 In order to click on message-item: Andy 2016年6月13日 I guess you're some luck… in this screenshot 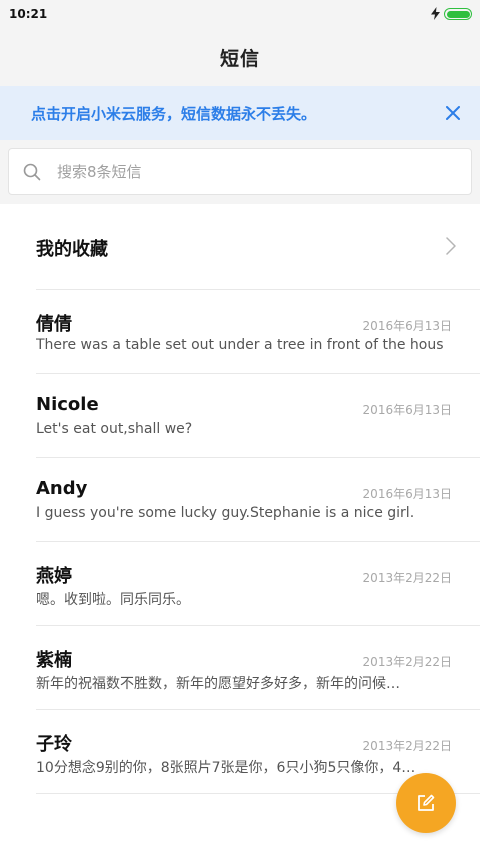, I will do `click(258, 500)`.